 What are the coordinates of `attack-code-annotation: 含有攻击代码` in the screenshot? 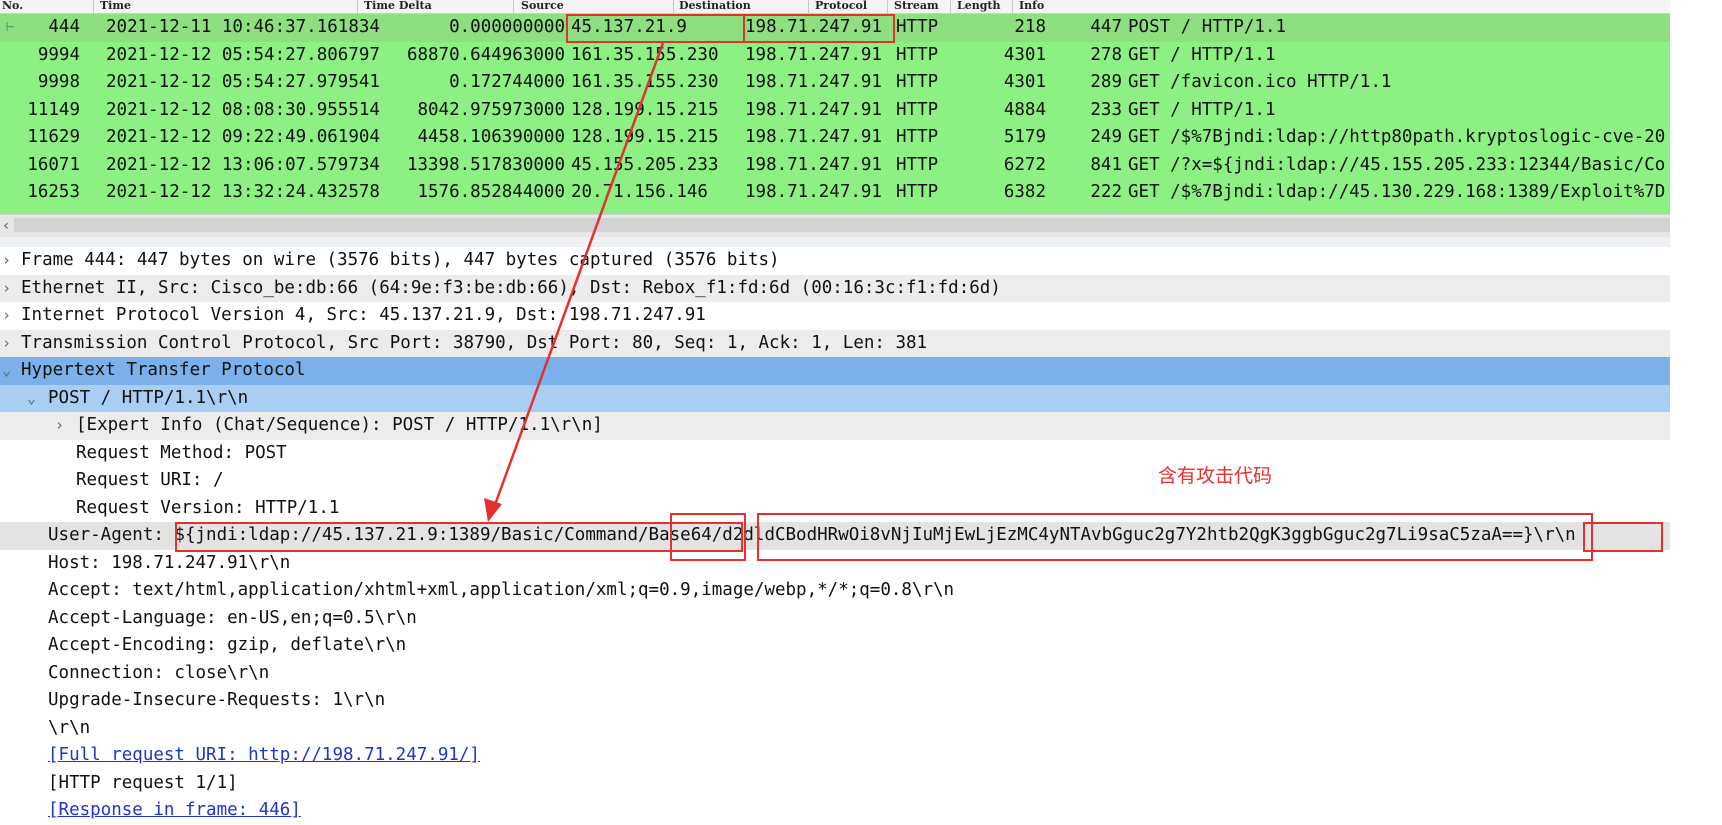 It's located at (1215, 476).